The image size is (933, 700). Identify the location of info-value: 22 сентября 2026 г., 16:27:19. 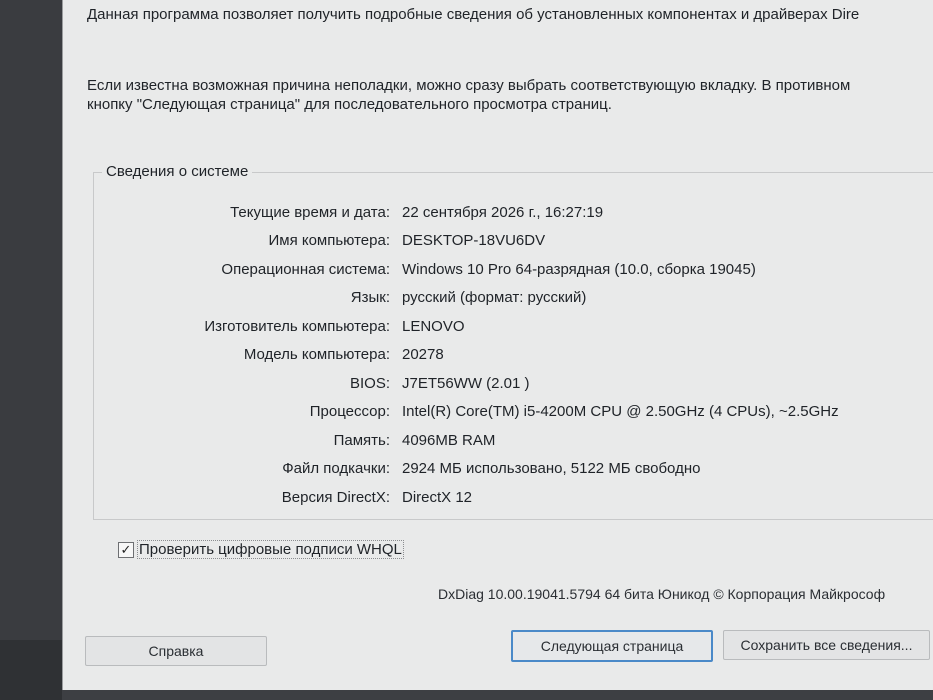
(503, 212).